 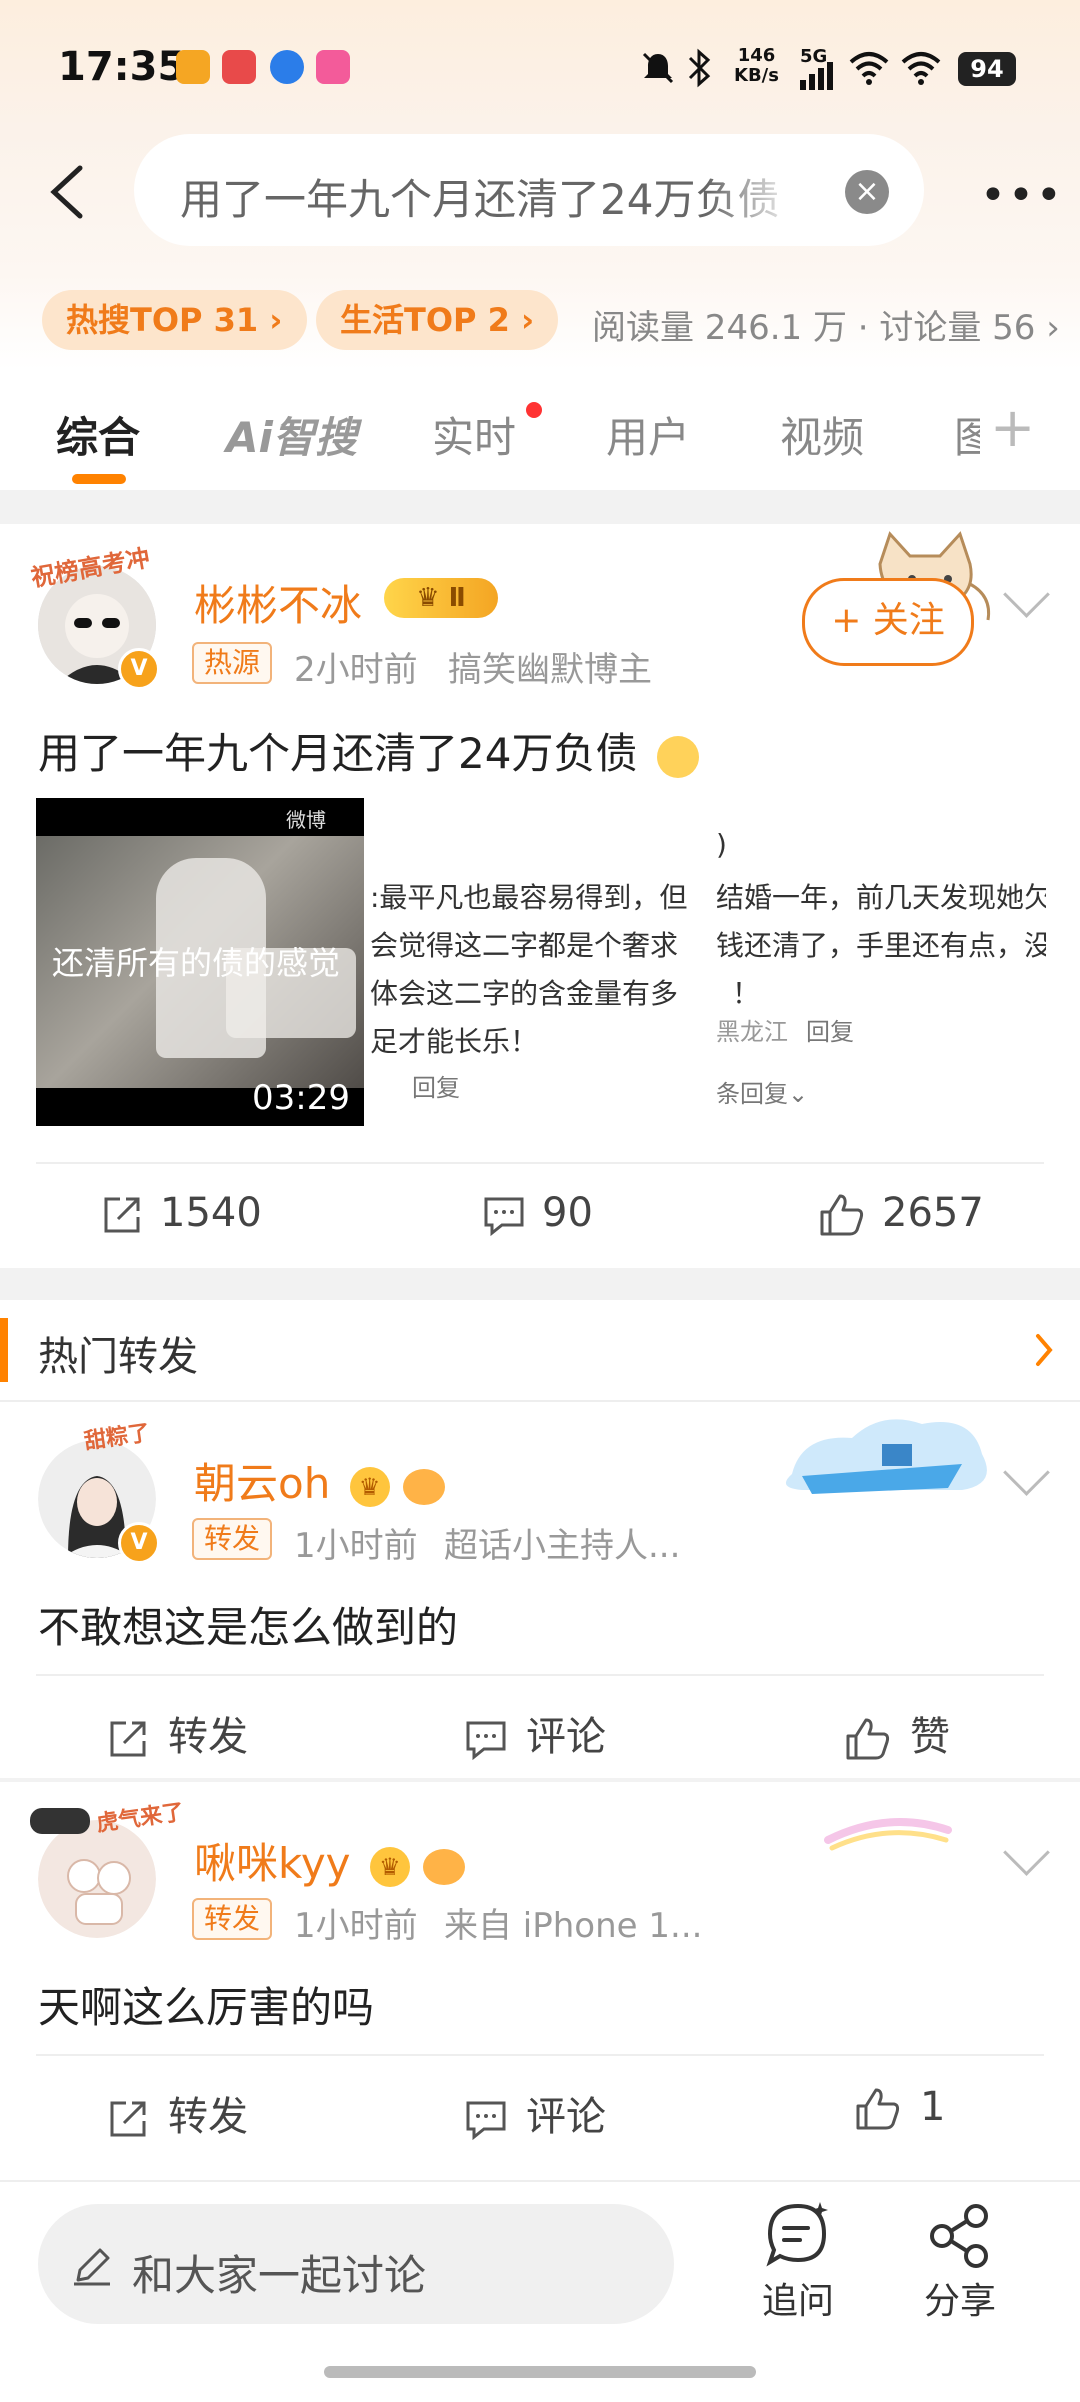 I want to click on tab-users: 用户, so click(x=648, y=434).